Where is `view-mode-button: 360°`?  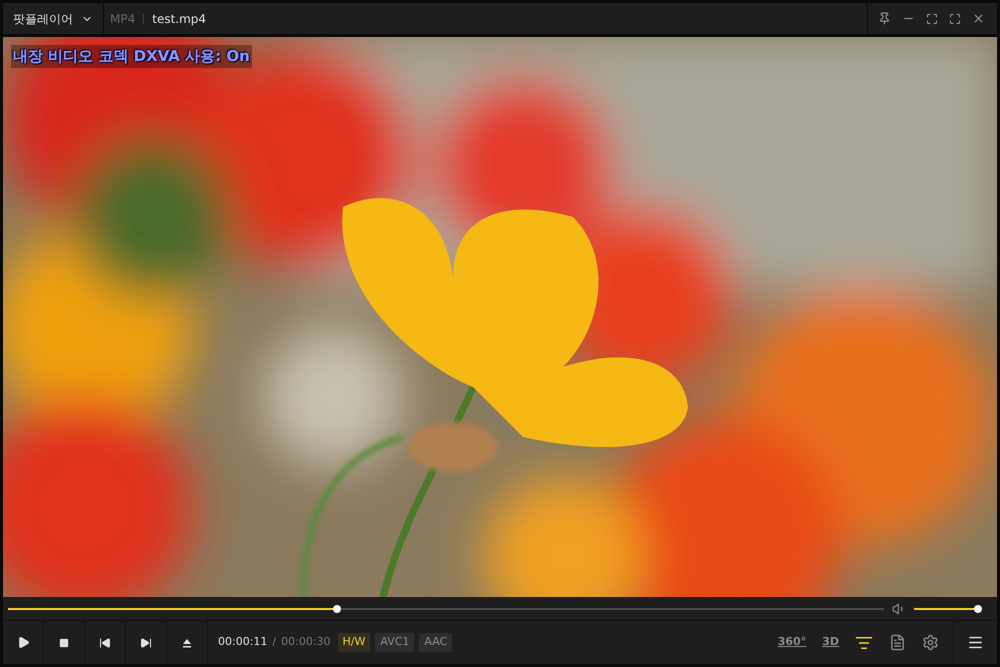
view-mode-button: 360° is located at coordinates (792, 642).